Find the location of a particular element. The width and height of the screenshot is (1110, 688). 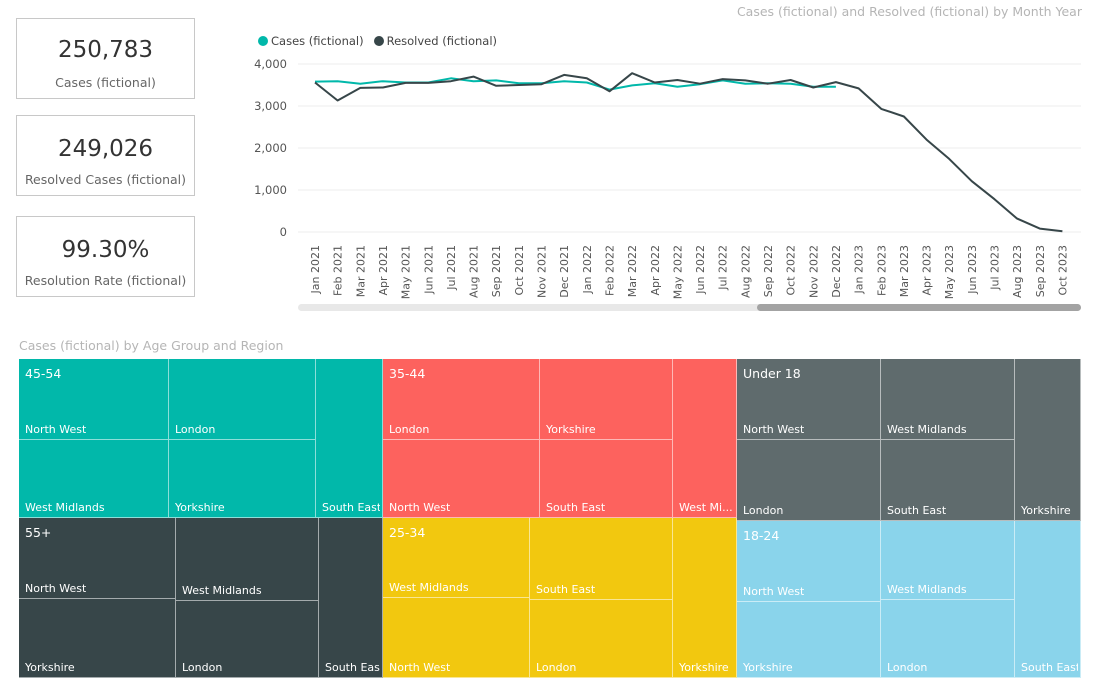

x-tick-label: Apr 2021 is located at coordinates (383, 270).